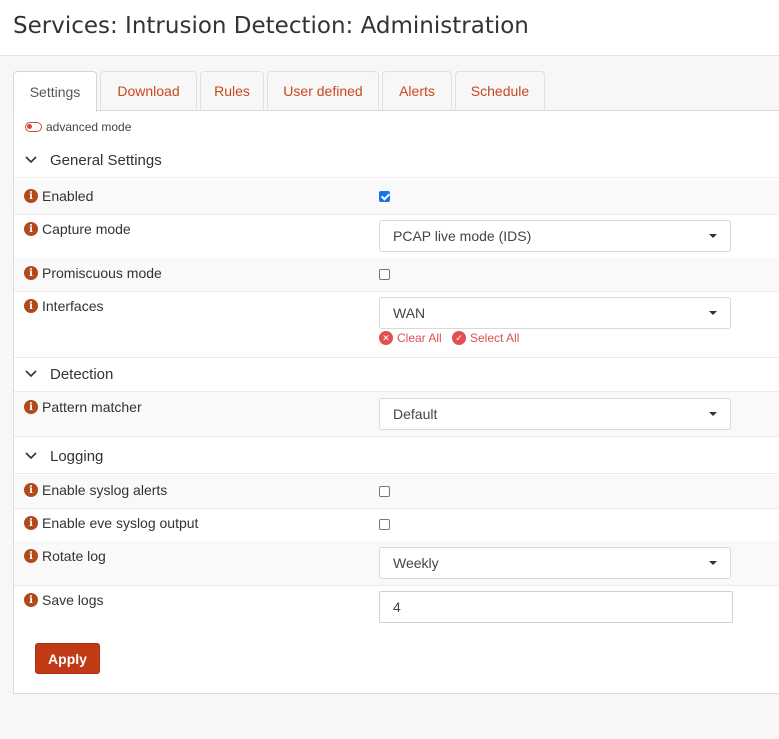 The image size is (779, 739). What do you see at coordinates (106, 160) in the screenshot?
I see `section-title: General Settings` at bounding box center [106, 160].